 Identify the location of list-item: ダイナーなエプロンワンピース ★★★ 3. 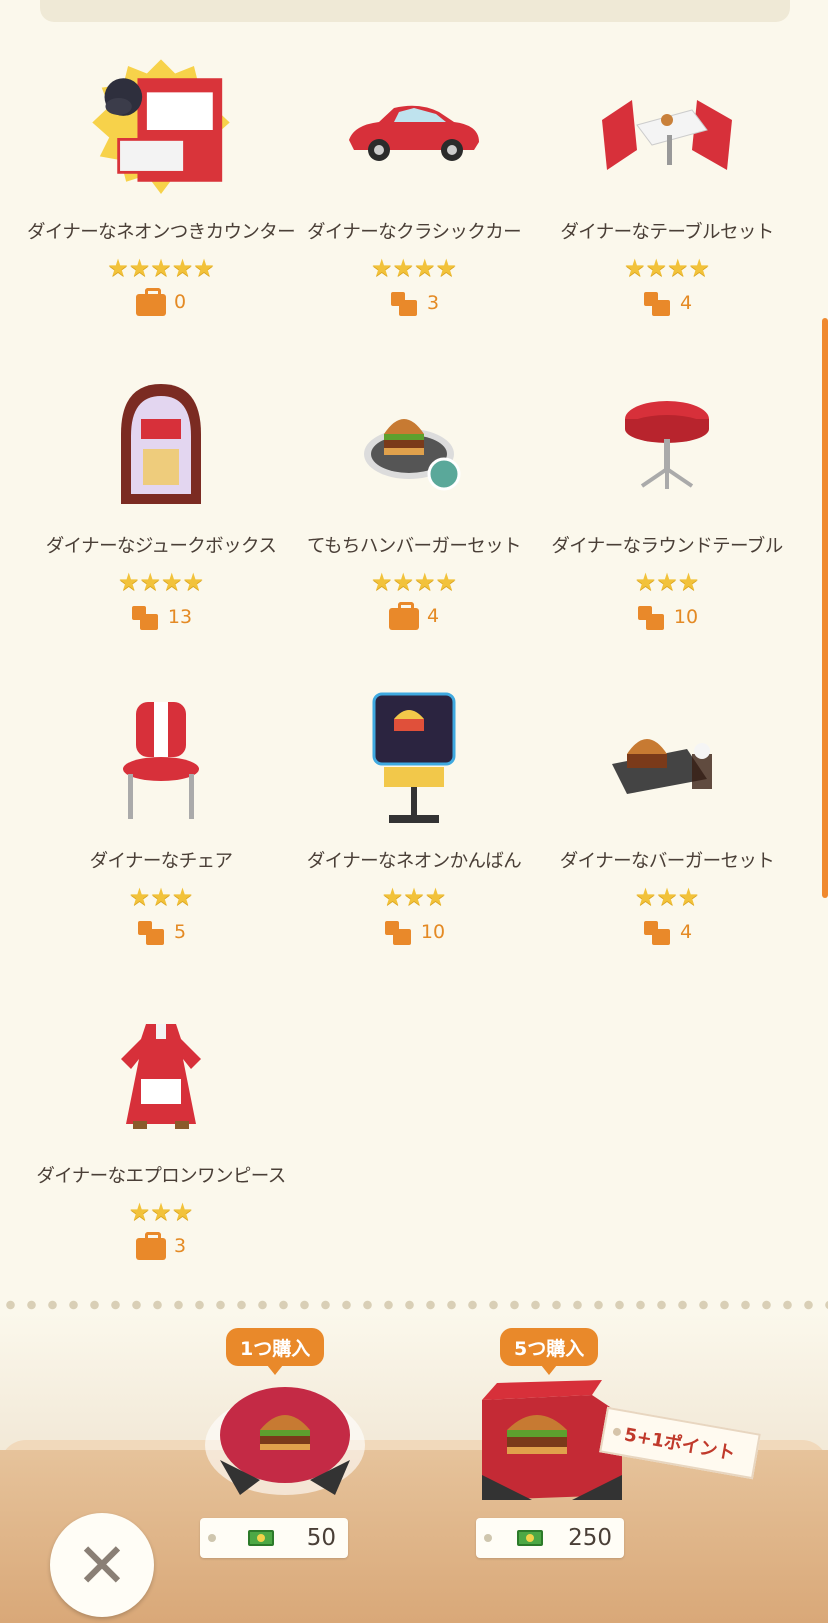
(161, 1139).